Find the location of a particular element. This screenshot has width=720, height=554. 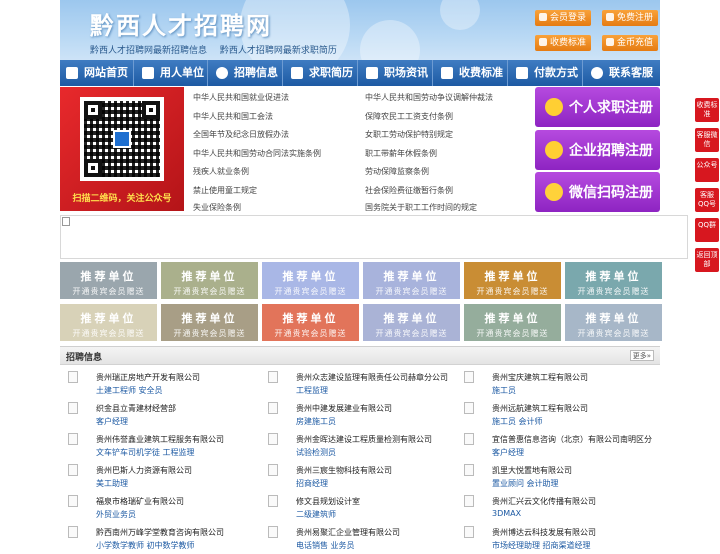

job-positions-link: 土建工程师 安全员 is located at coordinates (129, 390).